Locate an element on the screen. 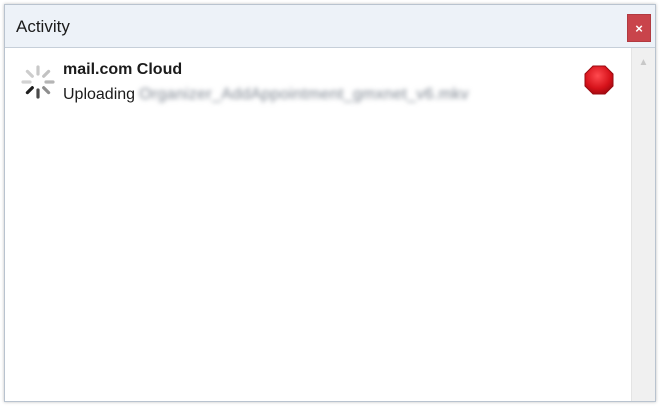 The height and width of the screenshot is (407, 661). spinner-icon is located at coordinates (38, 82).